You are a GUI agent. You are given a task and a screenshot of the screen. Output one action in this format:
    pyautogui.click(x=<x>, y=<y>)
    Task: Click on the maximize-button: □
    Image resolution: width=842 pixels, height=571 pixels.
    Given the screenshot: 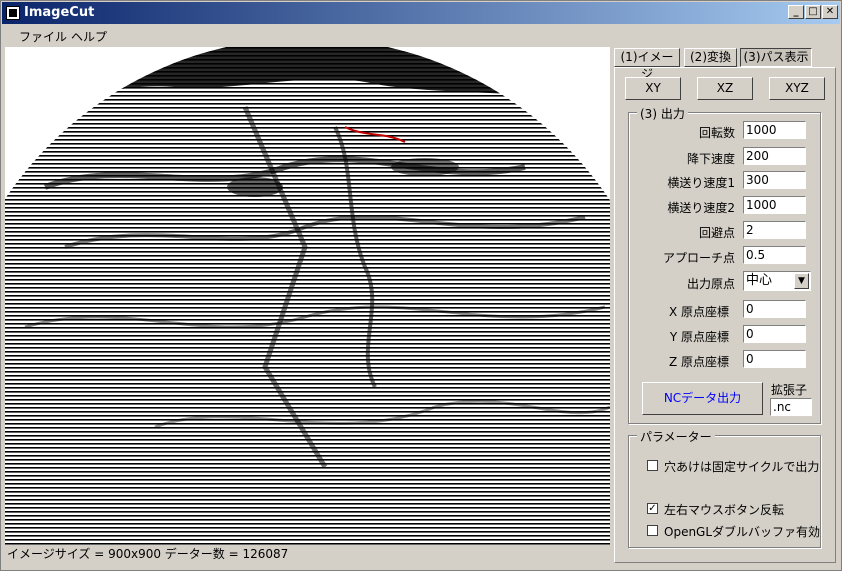 What is the action you would take?
    pyautogui.click(x=813, y=12)
    